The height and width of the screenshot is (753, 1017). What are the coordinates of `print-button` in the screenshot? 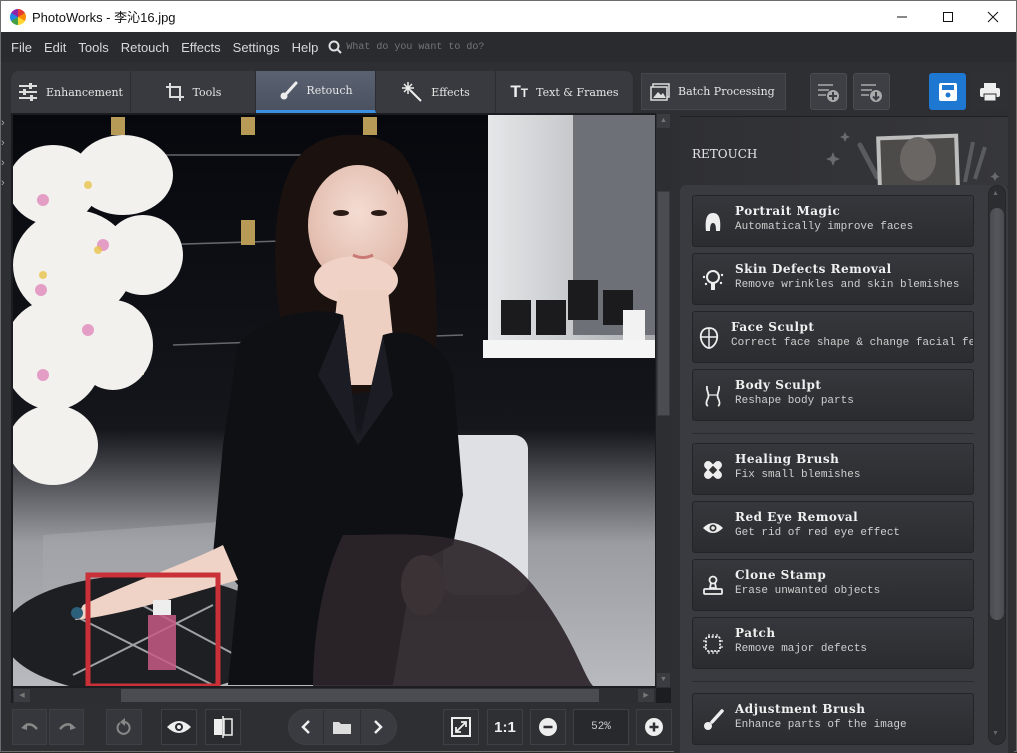 It's located at (989, 91).